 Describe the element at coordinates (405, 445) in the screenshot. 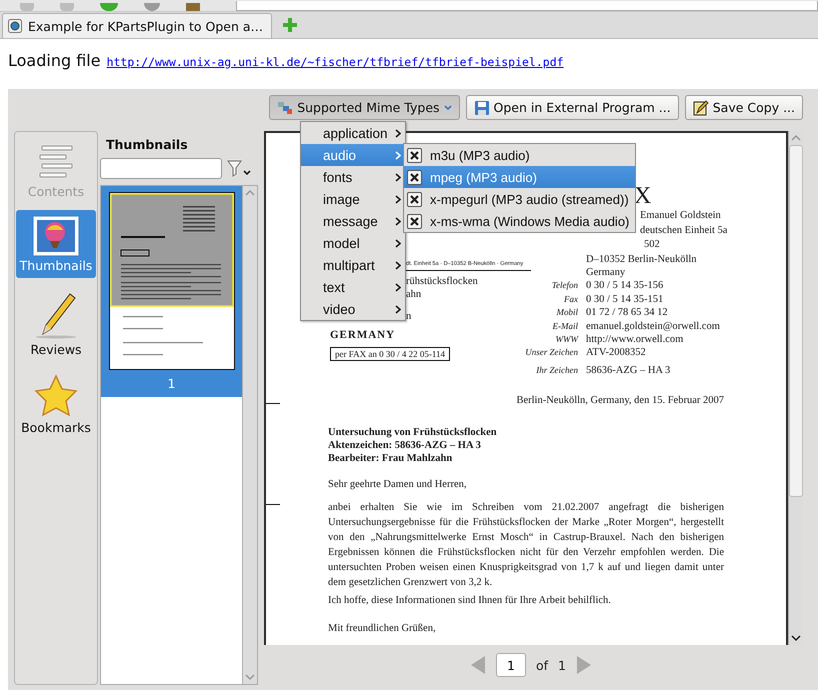

I see `subject-line: Aktenzeichen: 58636-AZG – HA 3` at that location.